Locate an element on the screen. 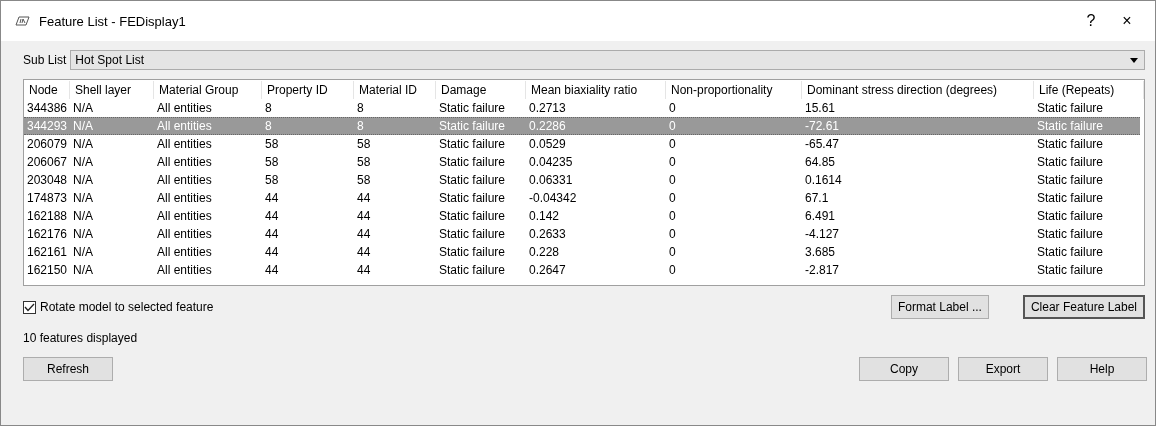 This screenshot has height=426, width=1156. column-header: Shell layer is located at coordinates (112, 89).